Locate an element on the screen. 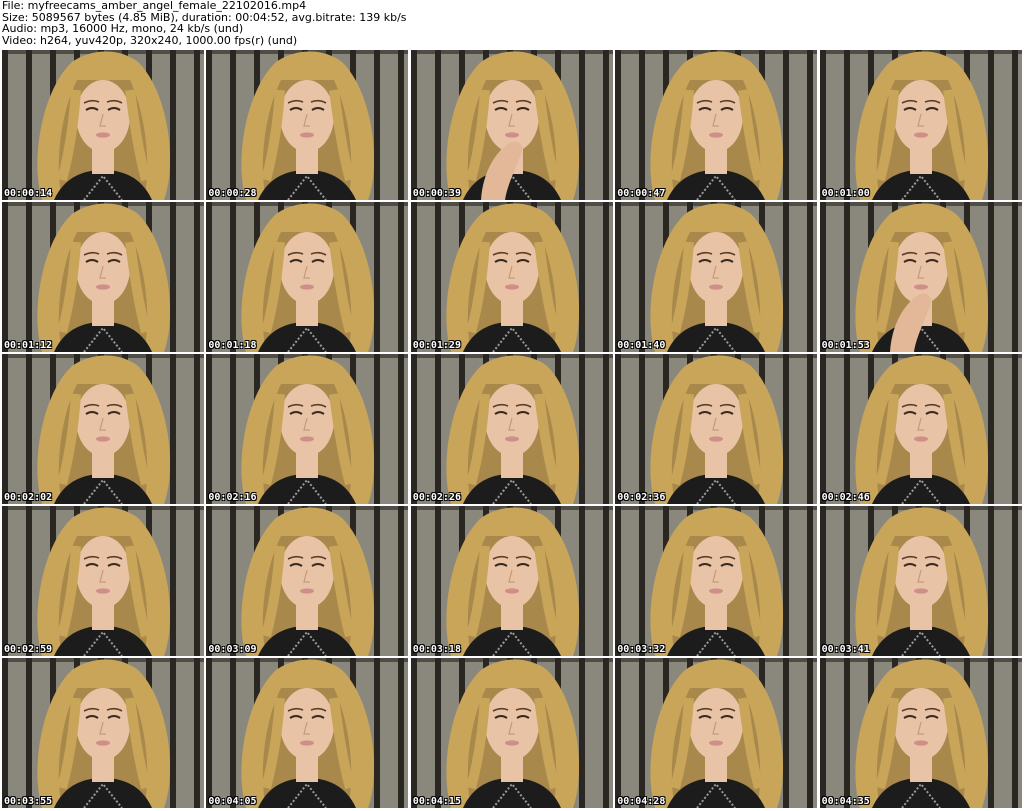  timestamp-label: 00:02:59 is located at coordinates (28, 649).